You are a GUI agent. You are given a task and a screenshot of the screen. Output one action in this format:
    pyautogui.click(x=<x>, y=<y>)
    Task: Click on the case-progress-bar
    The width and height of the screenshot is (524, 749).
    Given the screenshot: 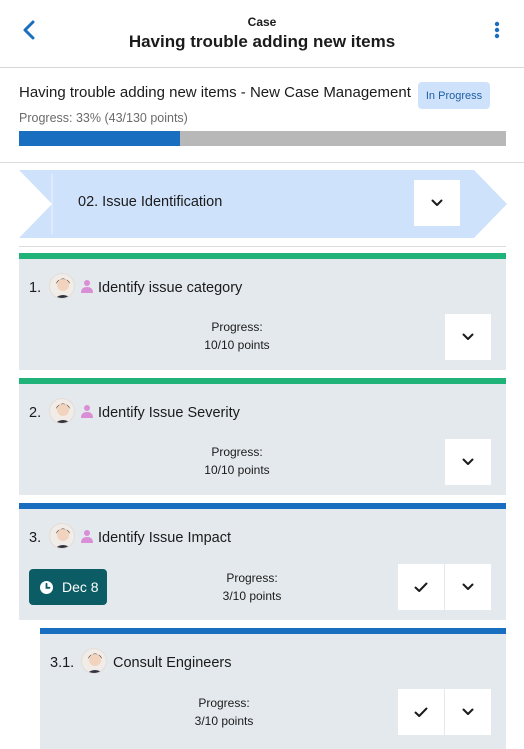 What is the action you would take?
    pyautogui.click(x=262, y=138)
    